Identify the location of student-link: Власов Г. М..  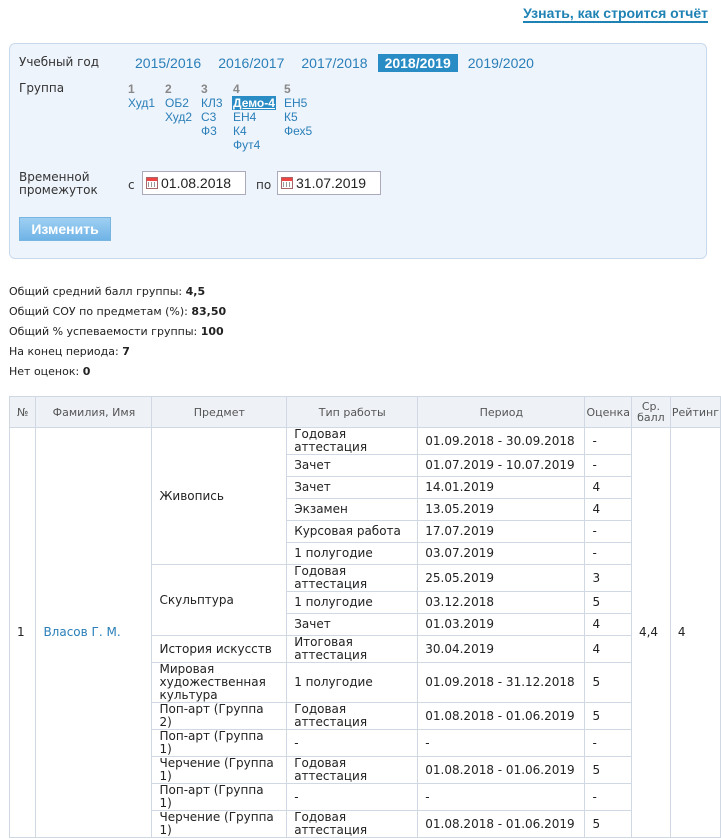
(81, 632).